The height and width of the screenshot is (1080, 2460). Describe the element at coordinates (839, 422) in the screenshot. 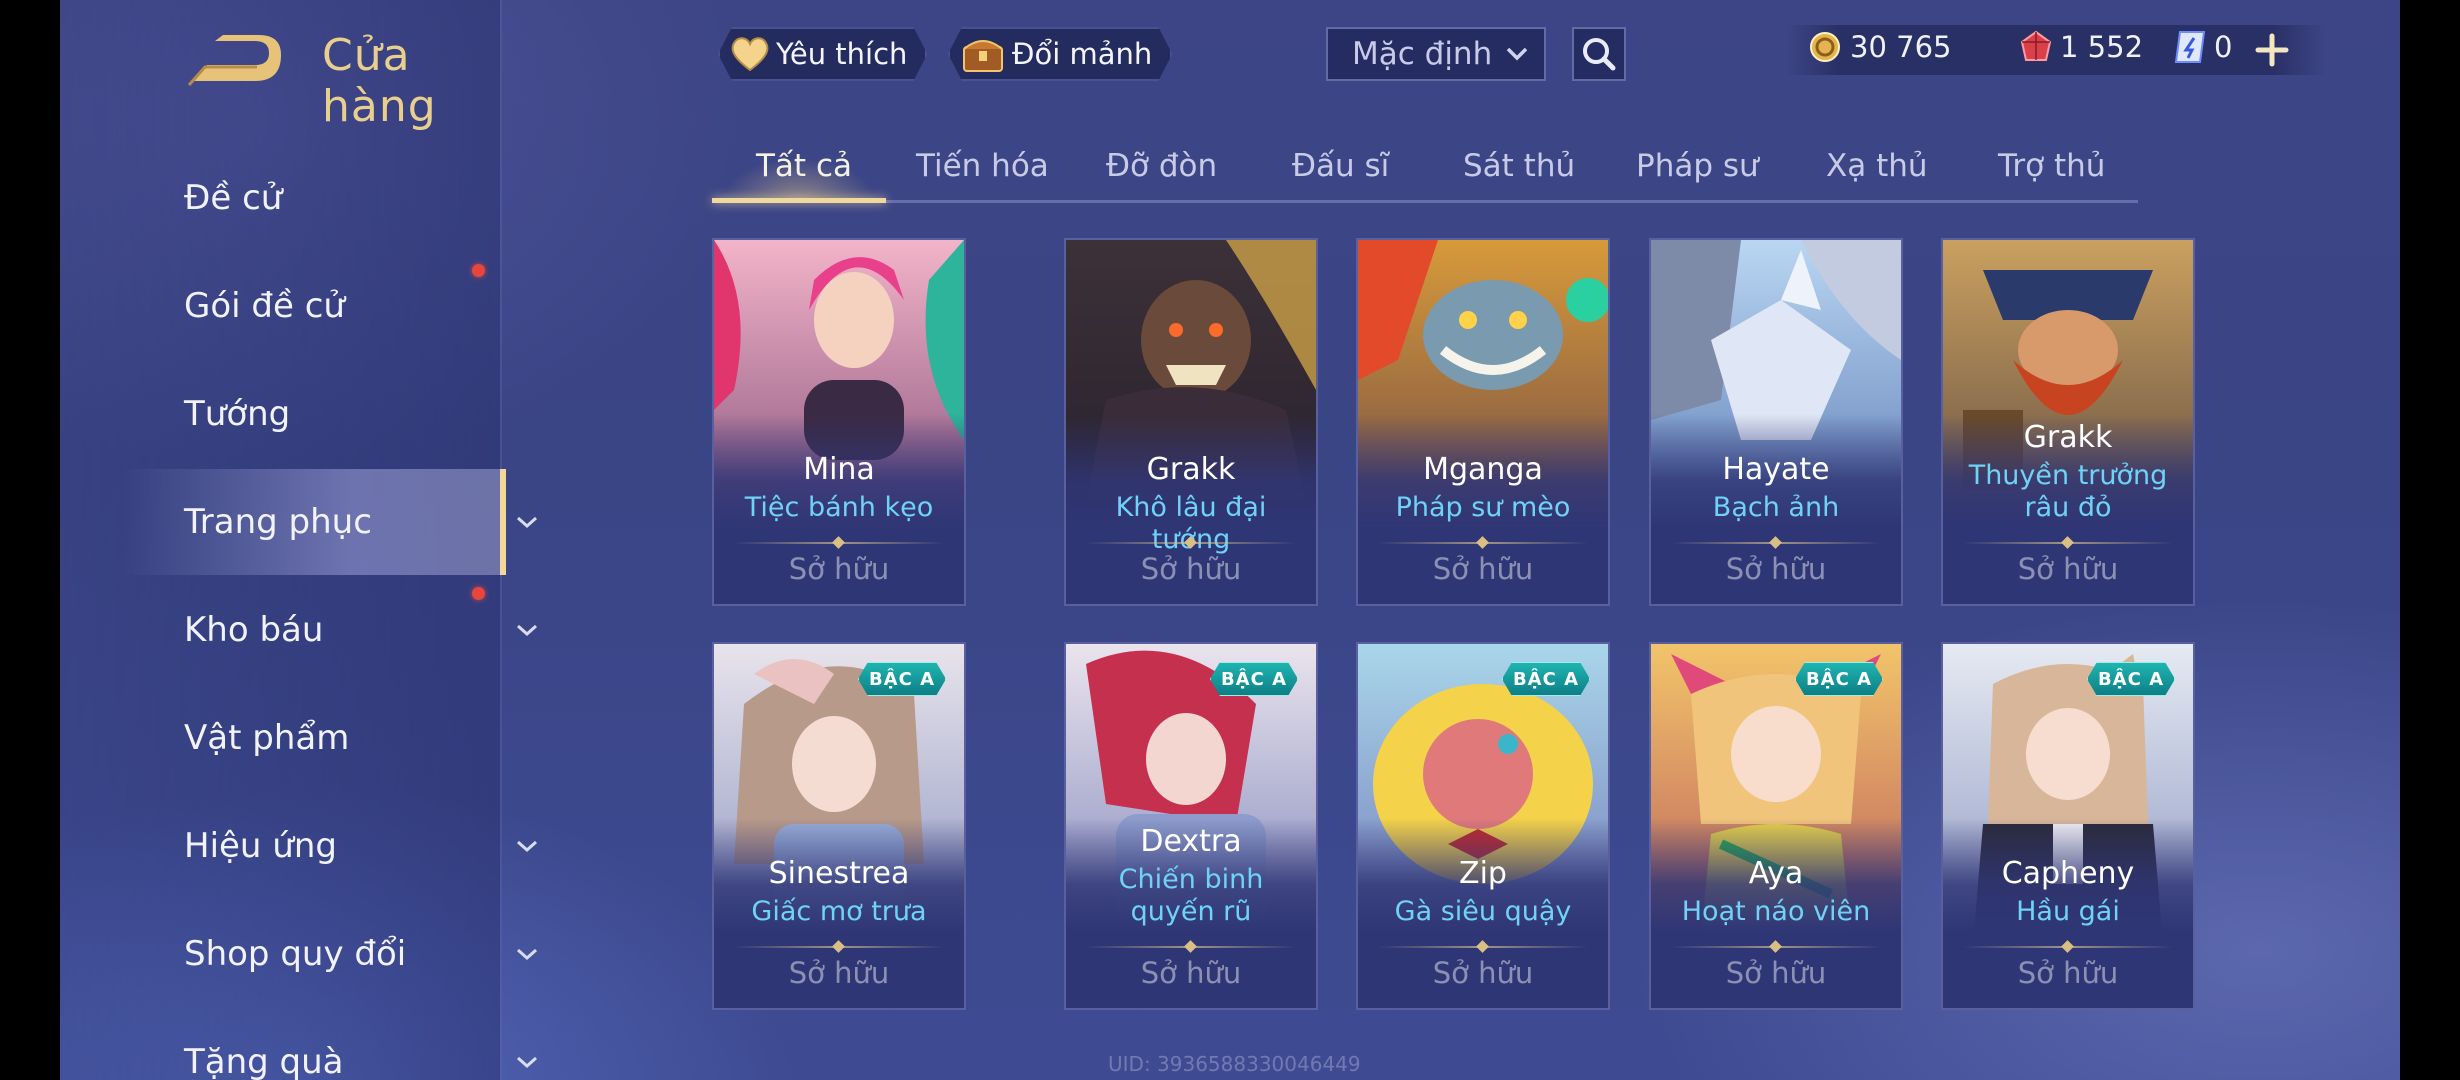

I see `skin-card: Mina Tiệc bánh kẹo Sở hữu` at that location.